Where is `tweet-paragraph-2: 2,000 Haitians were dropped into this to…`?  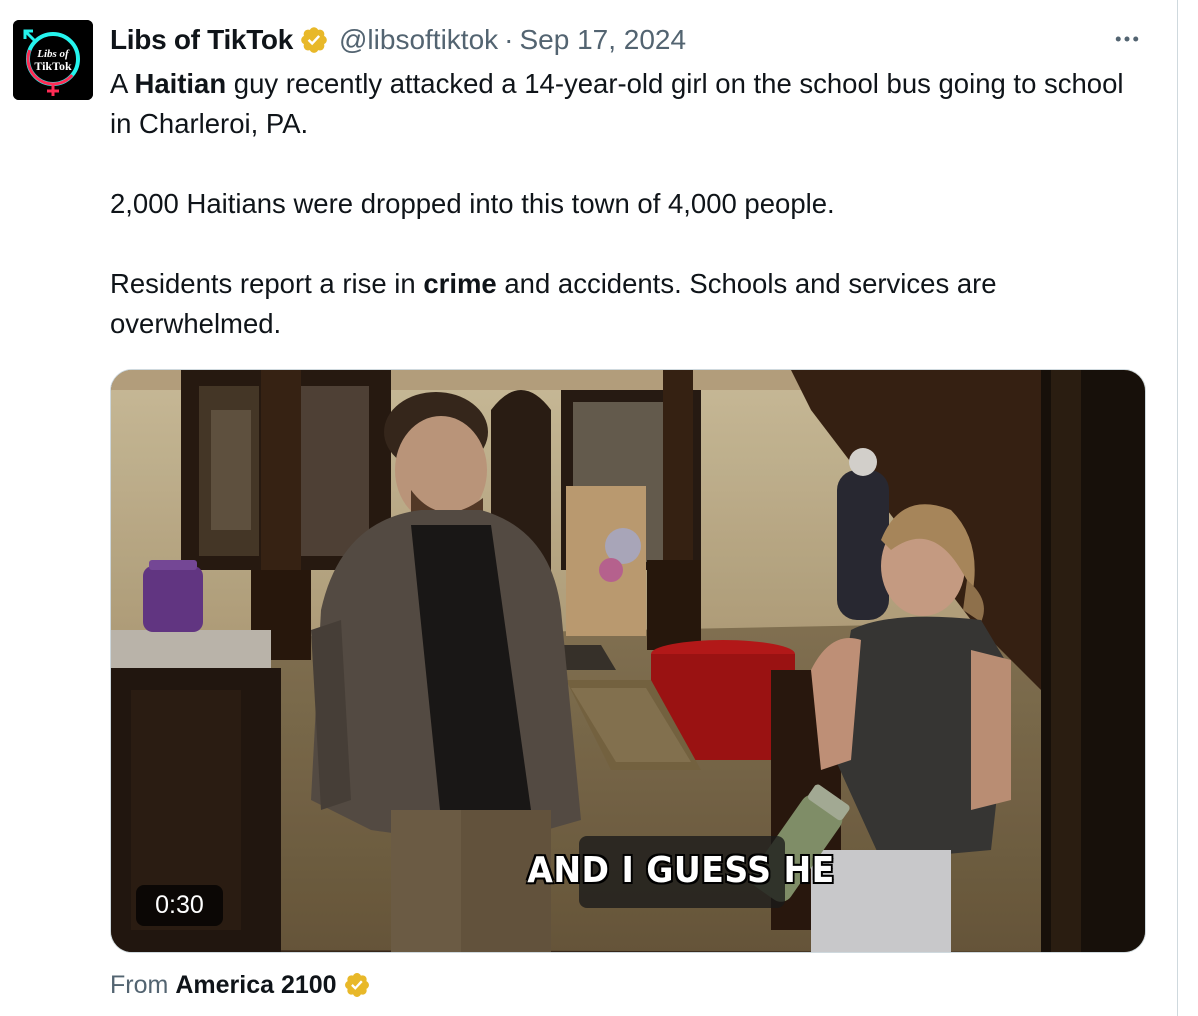
tweet-paragraph-2: 2,000 Haitians were dropped into this to… is located at coordinates (472, 203).